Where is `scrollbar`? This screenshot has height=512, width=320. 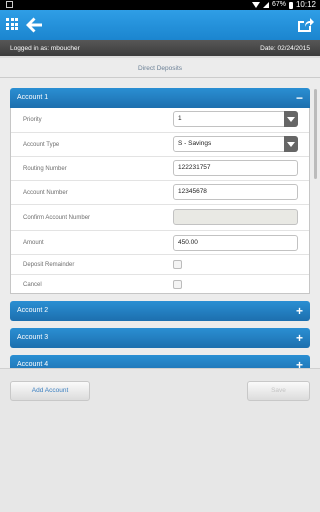
scrollbar is located at coordinates (315, 134).